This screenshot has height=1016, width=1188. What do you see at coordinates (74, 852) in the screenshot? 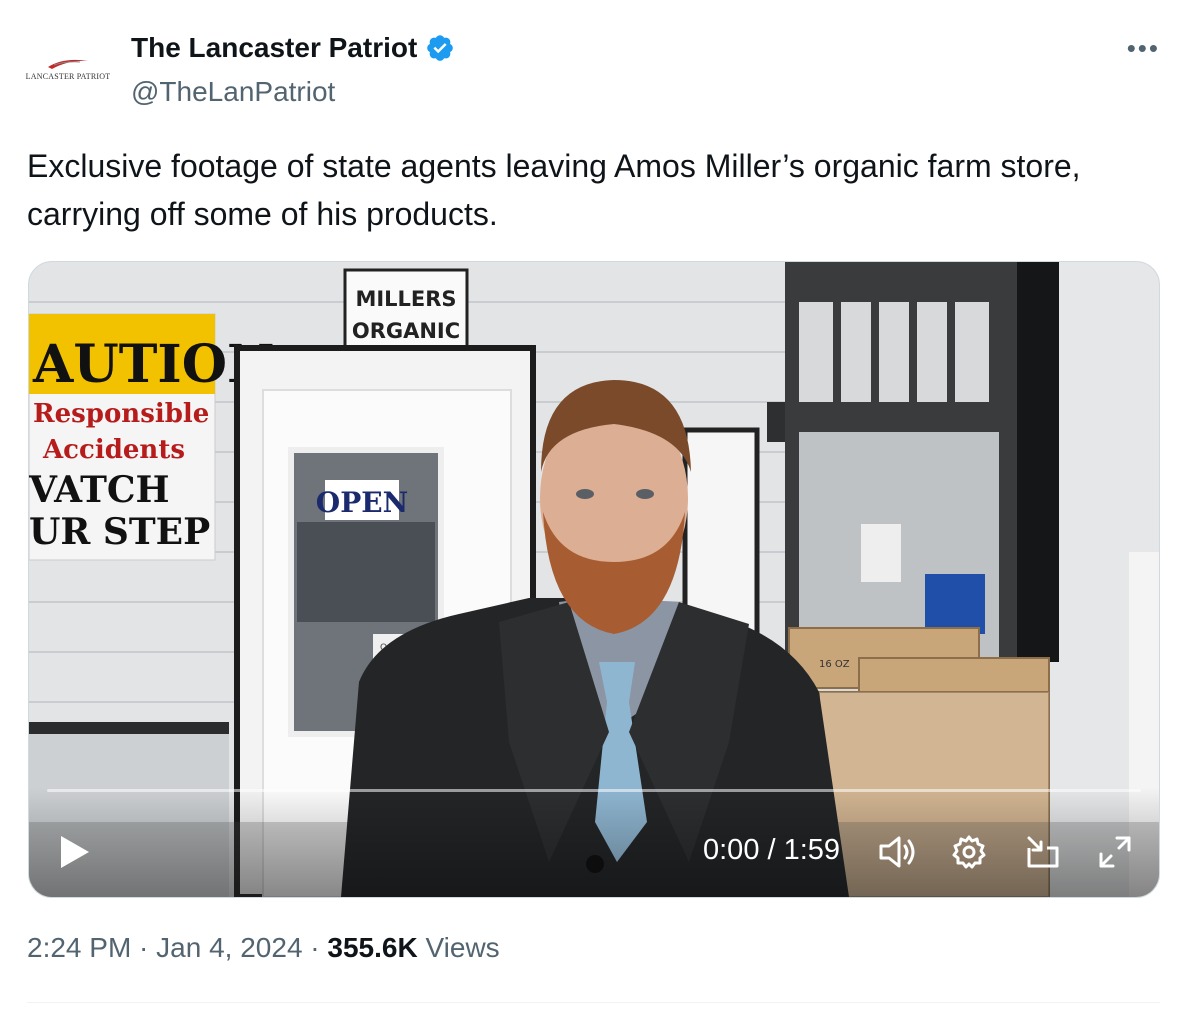
I see `play-icon` at bounding box center [74, 852].